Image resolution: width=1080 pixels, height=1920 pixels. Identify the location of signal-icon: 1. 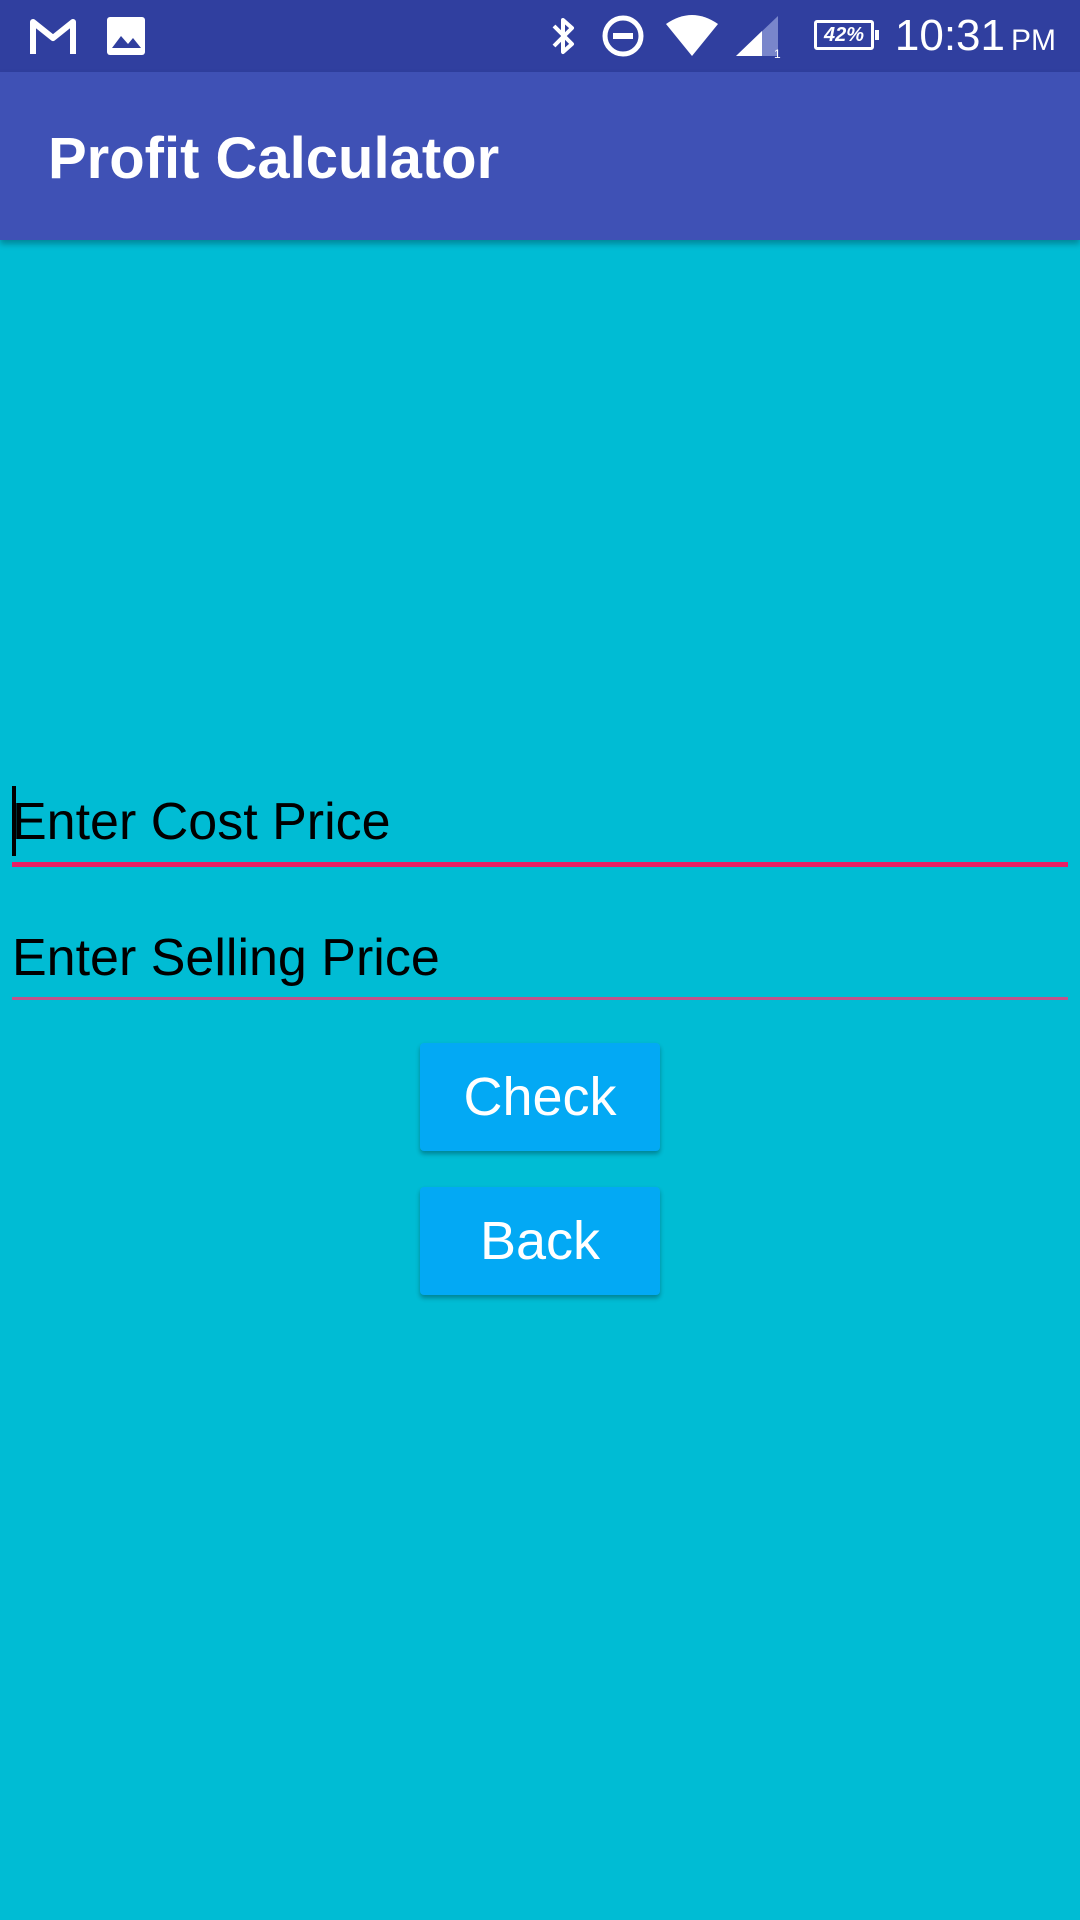
(759, 36).